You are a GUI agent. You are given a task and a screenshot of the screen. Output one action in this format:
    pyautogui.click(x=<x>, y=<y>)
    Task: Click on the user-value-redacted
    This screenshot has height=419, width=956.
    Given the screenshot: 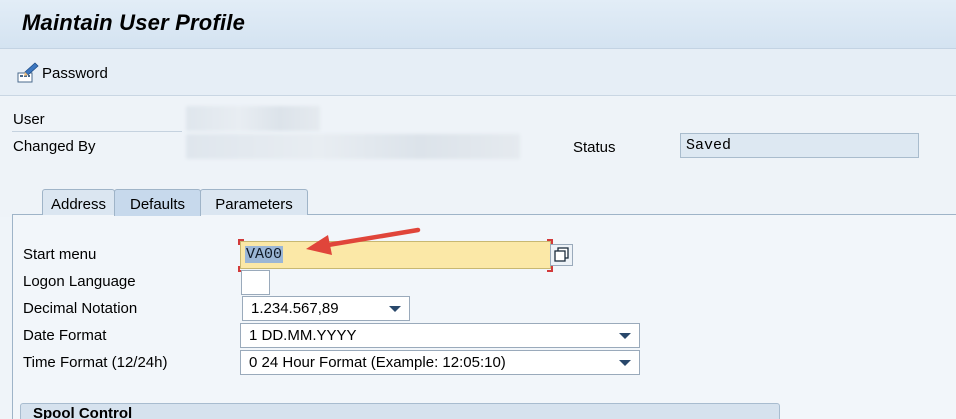 What is the action you would take?
    pyautogui.click(x=253, y=118)
    